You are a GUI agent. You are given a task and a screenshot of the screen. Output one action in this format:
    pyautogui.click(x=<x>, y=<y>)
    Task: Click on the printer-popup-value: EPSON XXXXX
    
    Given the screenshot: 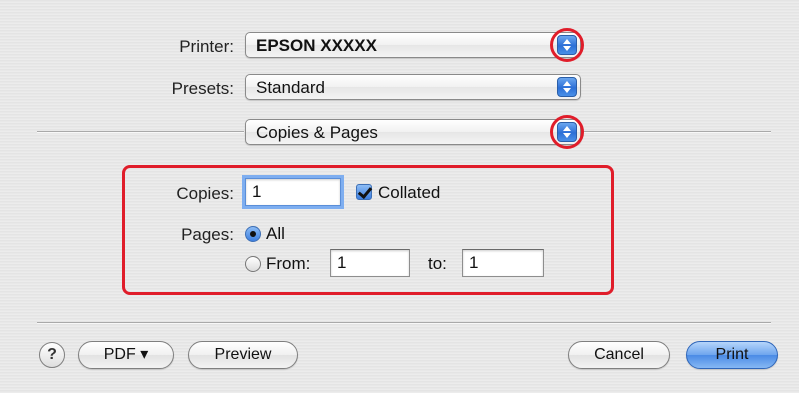 What is the action you would take?
    pyautogui.click(x=316, y=45)
    